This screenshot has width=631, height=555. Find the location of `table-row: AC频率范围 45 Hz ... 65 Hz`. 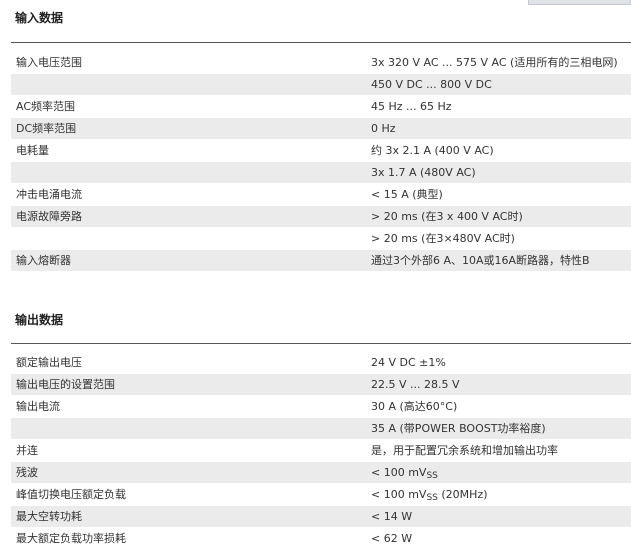

table-row: AC频率范围 45 Hz ... 65 Hz is located at coordinates (321, 107).